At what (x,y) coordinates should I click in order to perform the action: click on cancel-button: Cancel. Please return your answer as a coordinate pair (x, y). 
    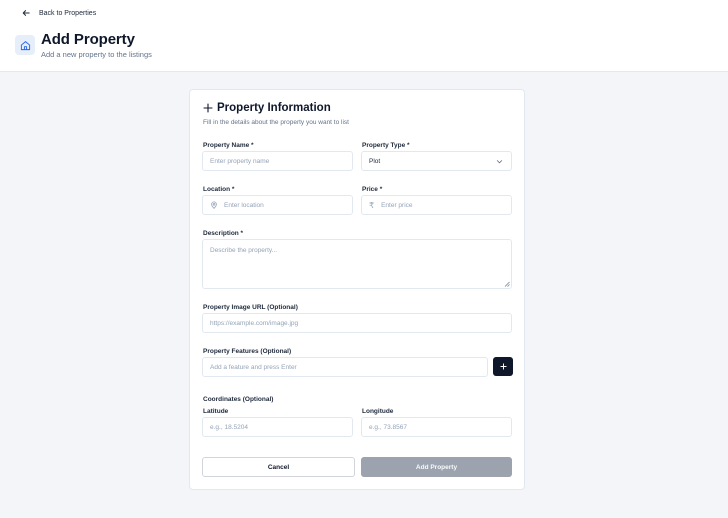
    Looking at the image, I should click on (278, 467).